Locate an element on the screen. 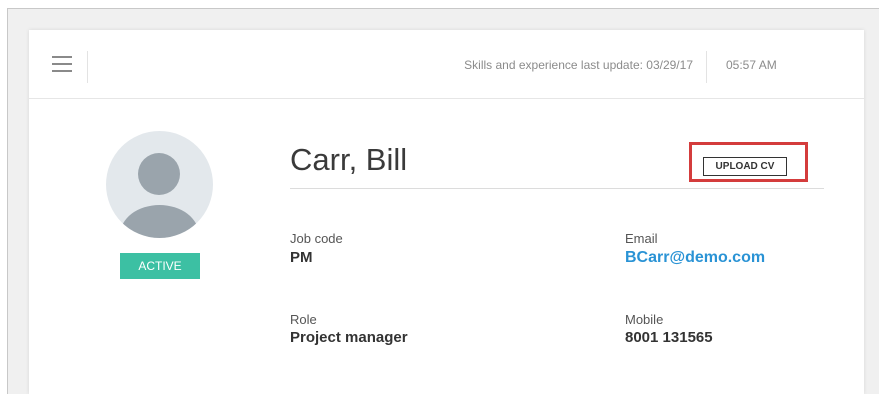  upload-cv-button: UPLOAD CV is located at coordinates (745, 166).